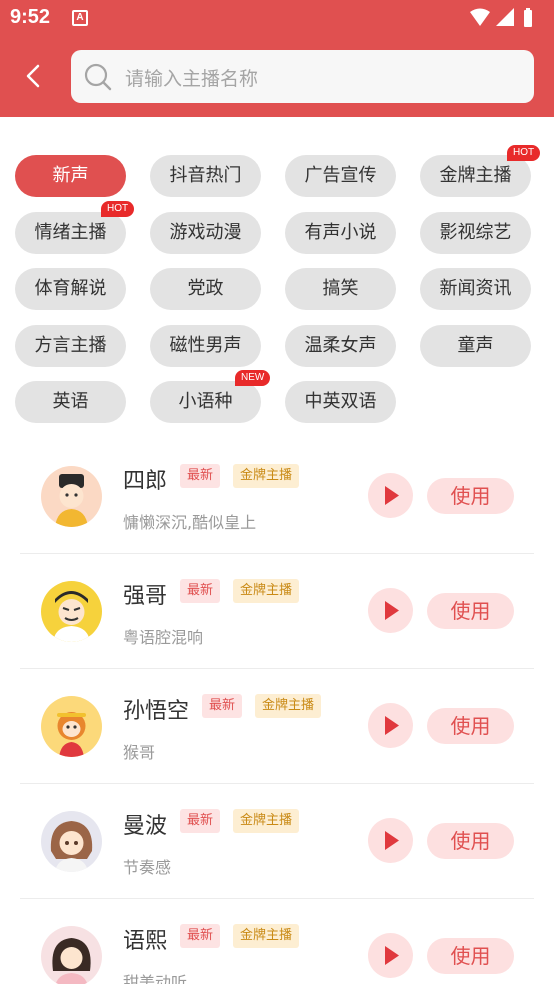 The height and width of the screenshot is (984, 554). I want to click on chip-minor-language: 小语种, so click(205, 402).